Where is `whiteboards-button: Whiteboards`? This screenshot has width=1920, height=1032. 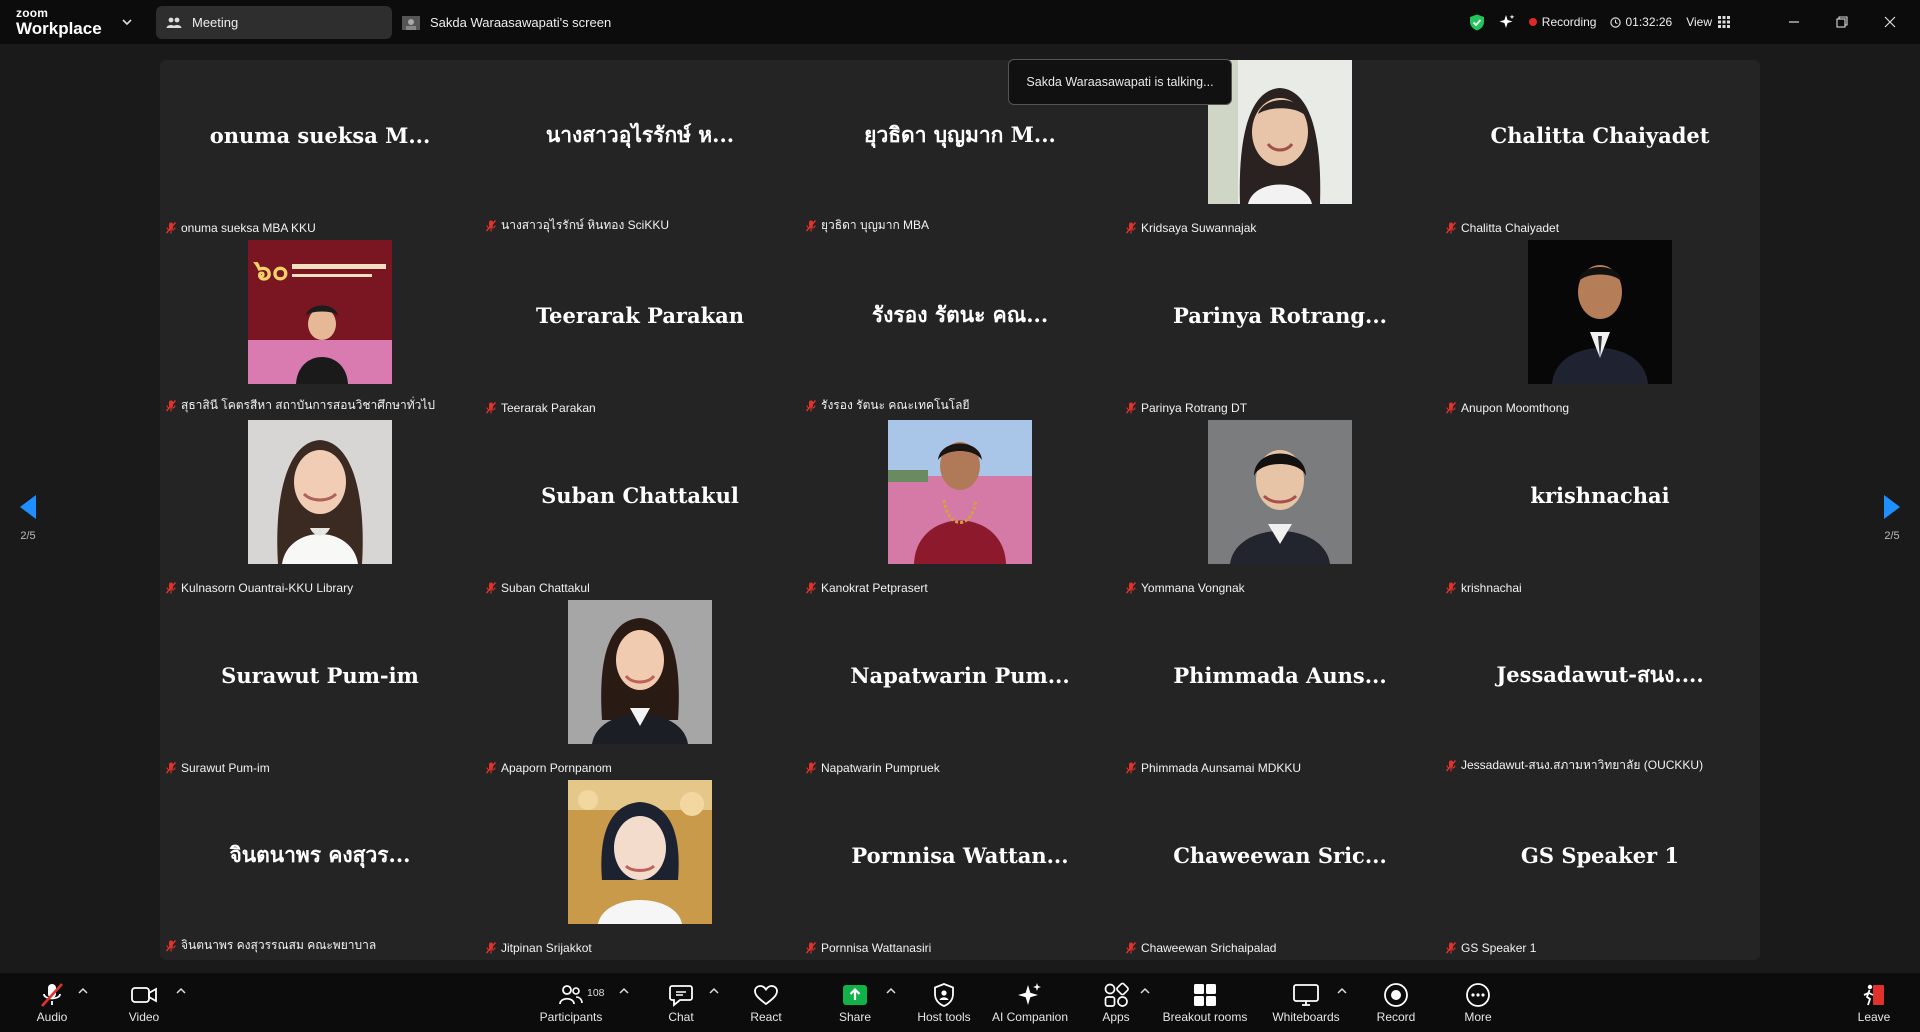
whiteboards-button: Whiteboards is located at coordinates (1306, 1002).